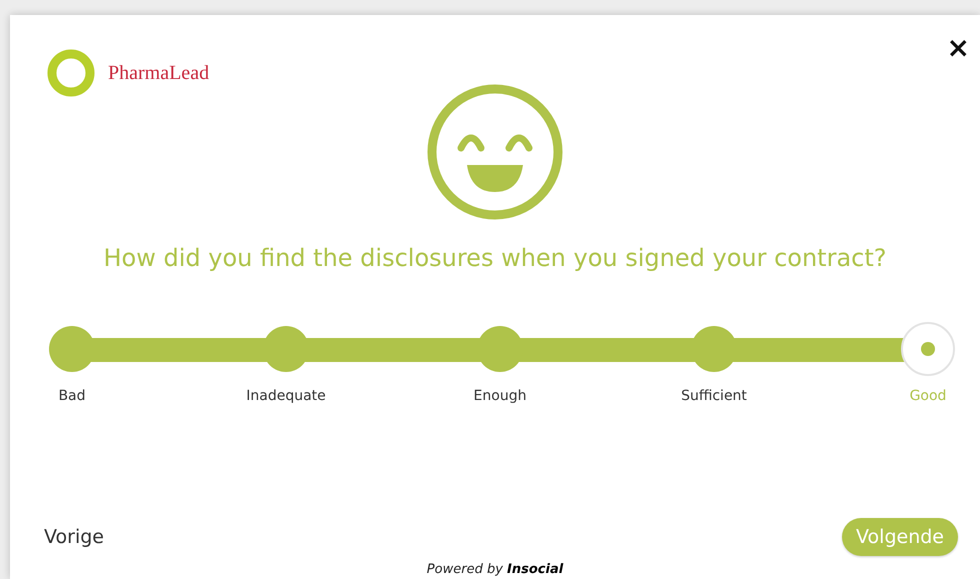  I want to click on powered-by-text: Powered by Insocial, so click(495, 569).